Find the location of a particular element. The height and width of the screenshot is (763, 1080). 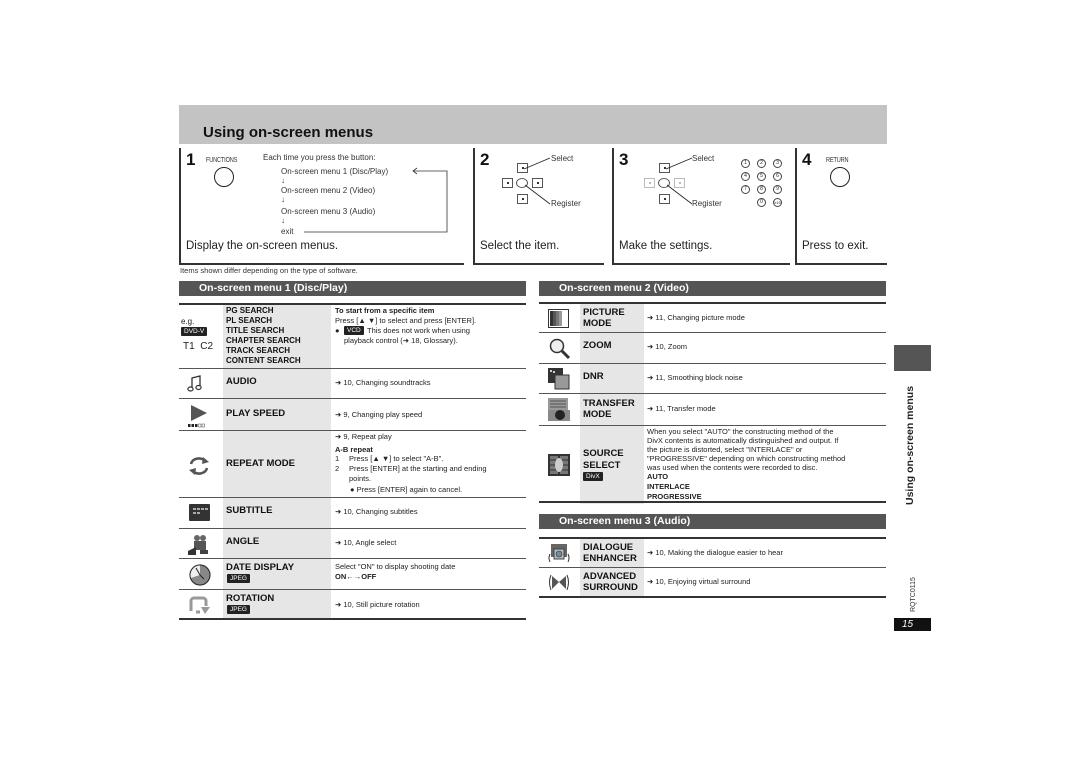

side-section-title: Using on-screen menus is located at coordinates (910, 445).